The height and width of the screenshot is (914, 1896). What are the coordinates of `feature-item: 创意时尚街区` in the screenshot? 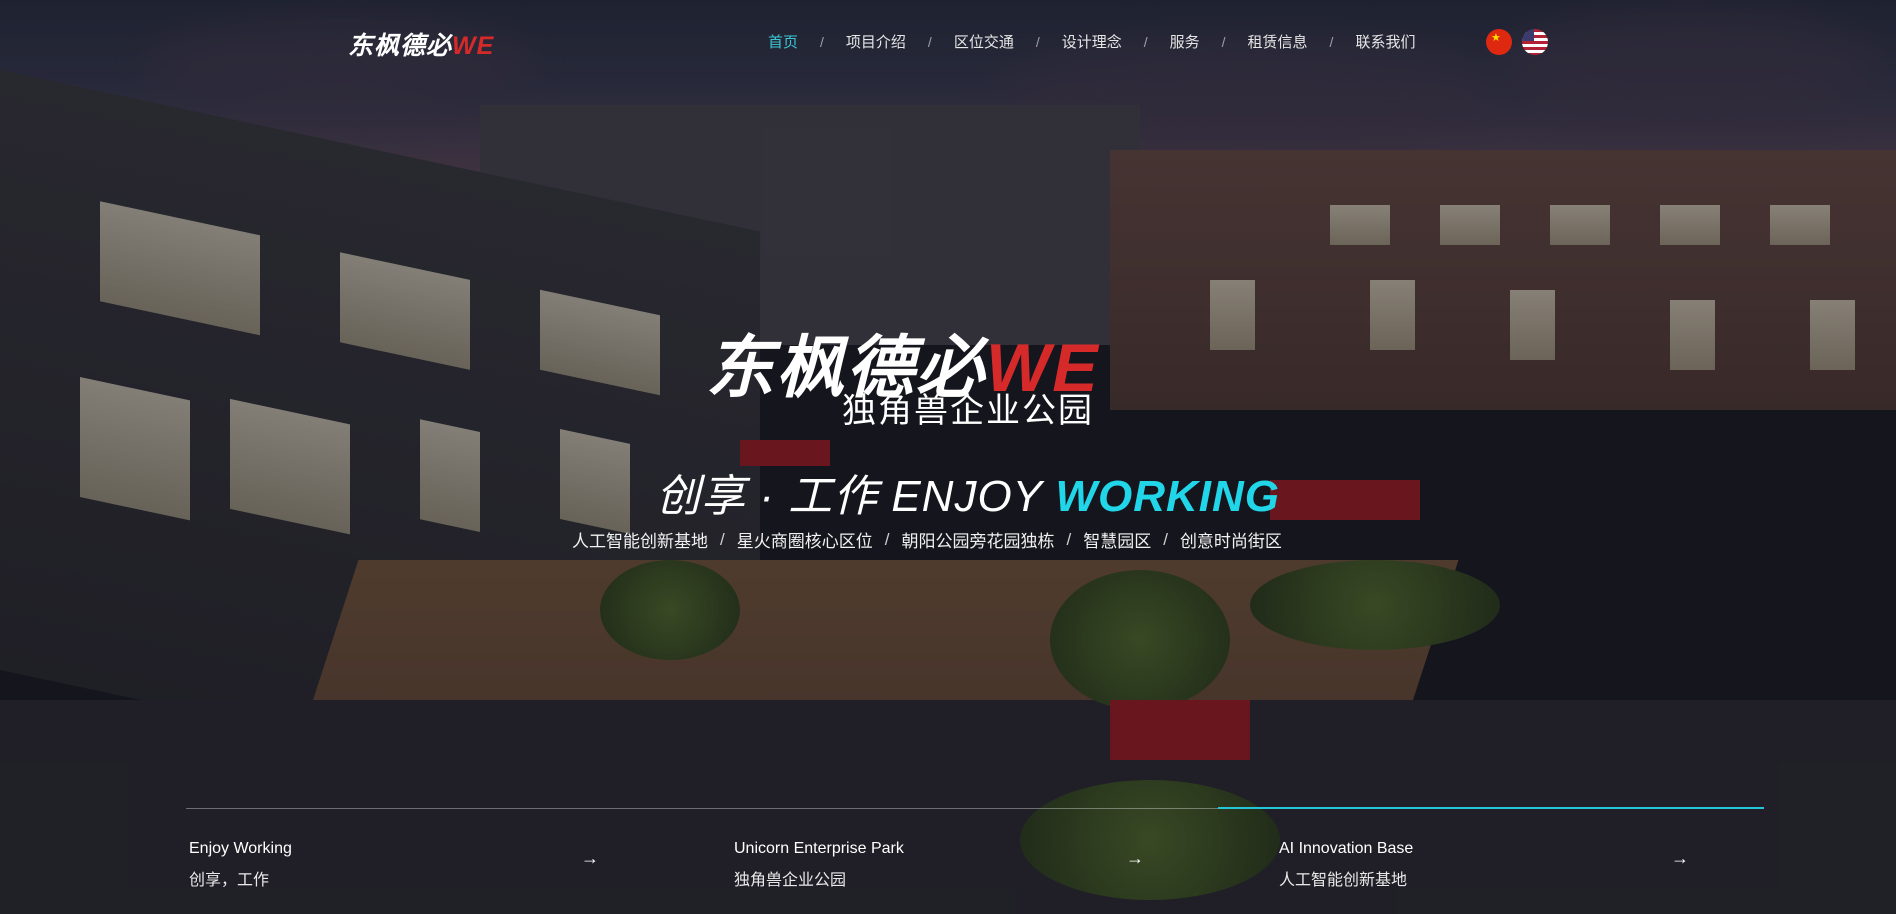 It's located at (1230, 541).